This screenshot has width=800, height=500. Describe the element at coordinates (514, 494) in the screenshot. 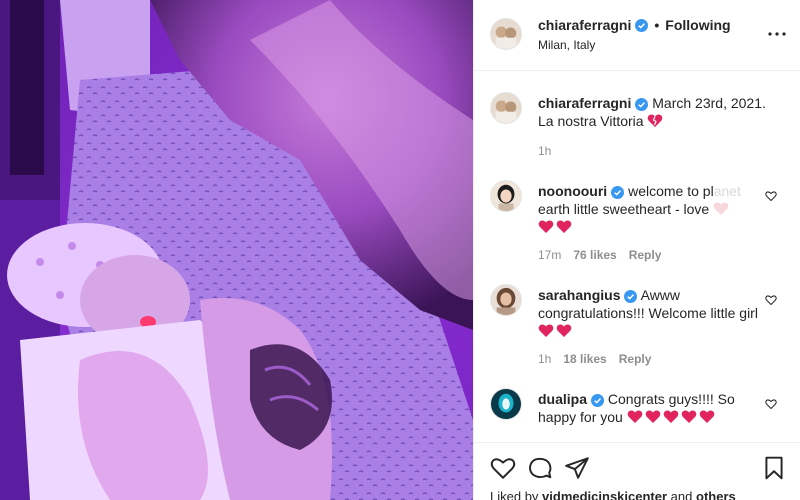

I see `liked-by-prefix: Liked by` at that location.